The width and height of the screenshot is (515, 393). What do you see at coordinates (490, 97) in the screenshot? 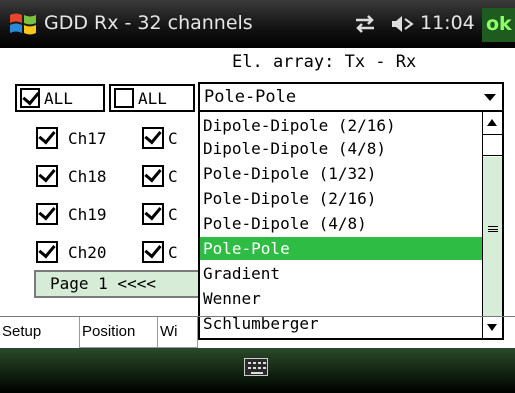
I see `chevron-down-icon` at bounding box center [490, 97].